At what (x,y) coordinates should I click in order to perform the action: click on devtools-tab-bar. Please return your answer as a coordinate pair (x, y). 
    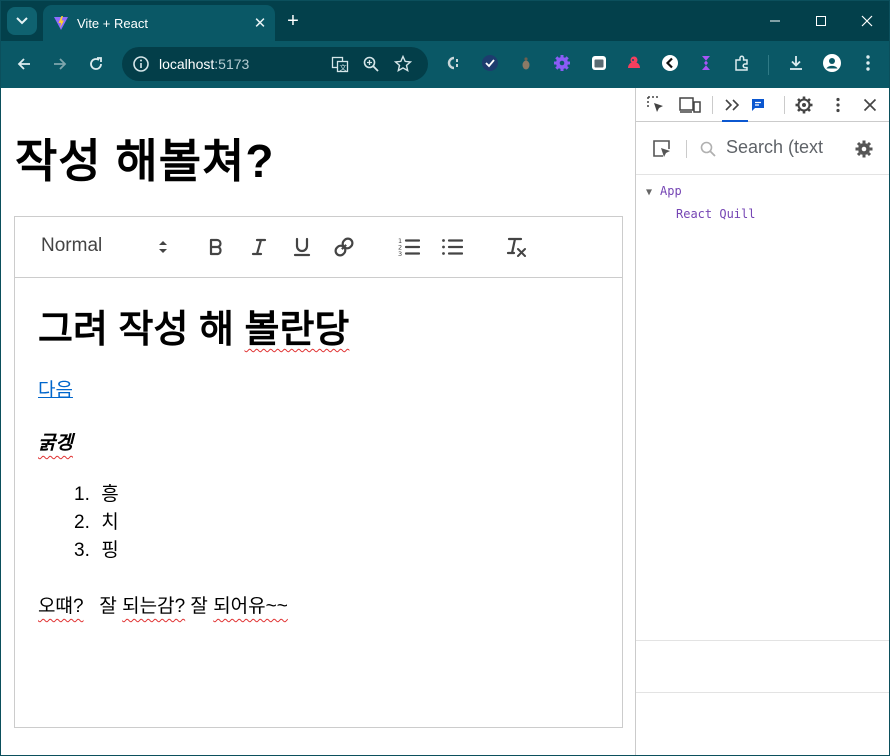
    Looking at the image, I should click on (762, 105).